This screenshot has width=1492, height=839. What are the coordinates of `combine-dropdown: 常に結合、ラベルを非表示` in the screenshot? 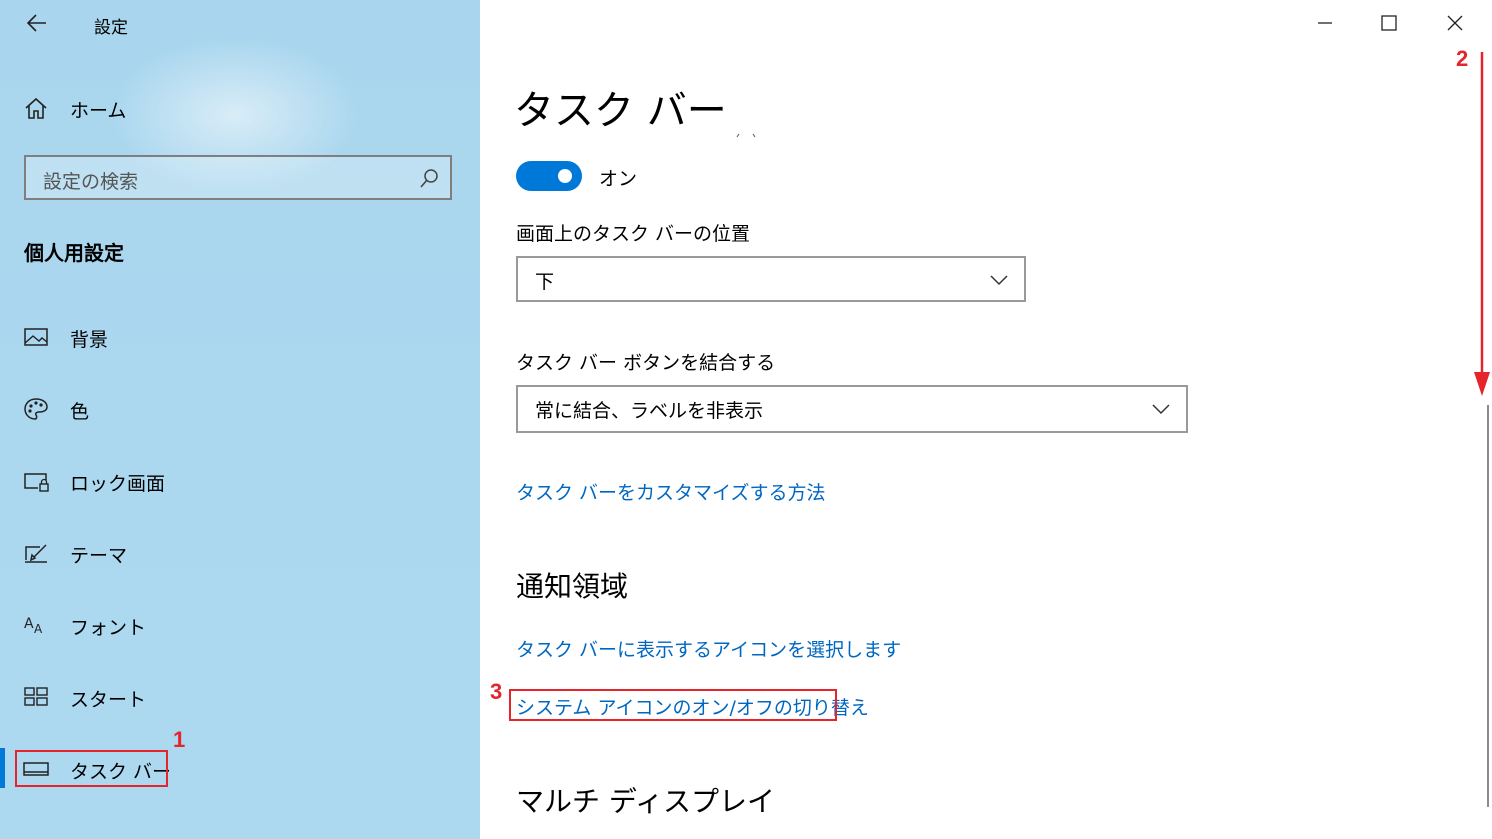 It's located at (852, 409).